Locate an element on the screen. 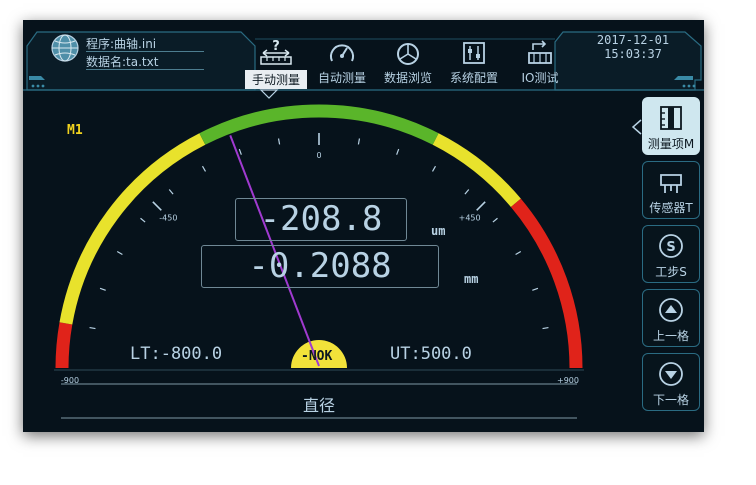 This screenshot has height=485, width=756. gauge-tick-label: +450 is located at coordinates (470, 217).